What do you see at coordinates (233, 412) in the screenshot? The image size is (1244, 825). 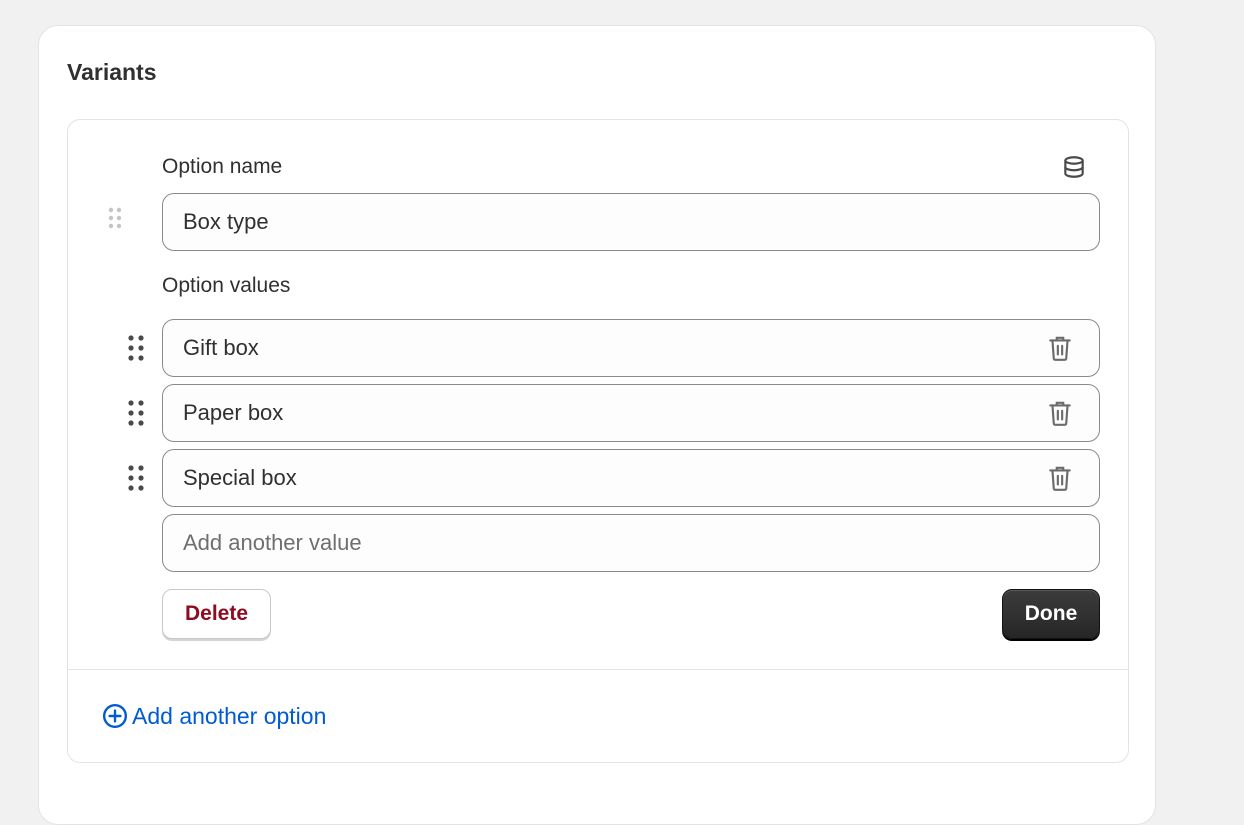 I see `option-value-text: Paper box` at bounding box center [233, 412].